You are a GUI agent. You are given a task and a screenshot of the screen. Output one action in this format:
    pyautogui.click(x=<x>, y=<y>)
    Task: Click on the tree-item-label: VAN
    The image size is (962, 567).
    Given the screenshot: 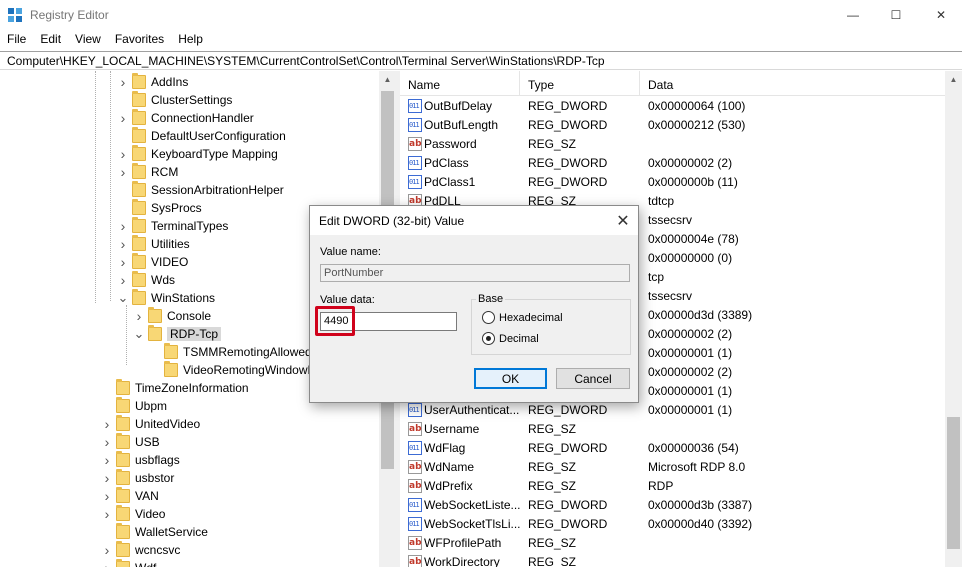 What is the action you would take?
    pyautogui.click(x=147, y=496)
    